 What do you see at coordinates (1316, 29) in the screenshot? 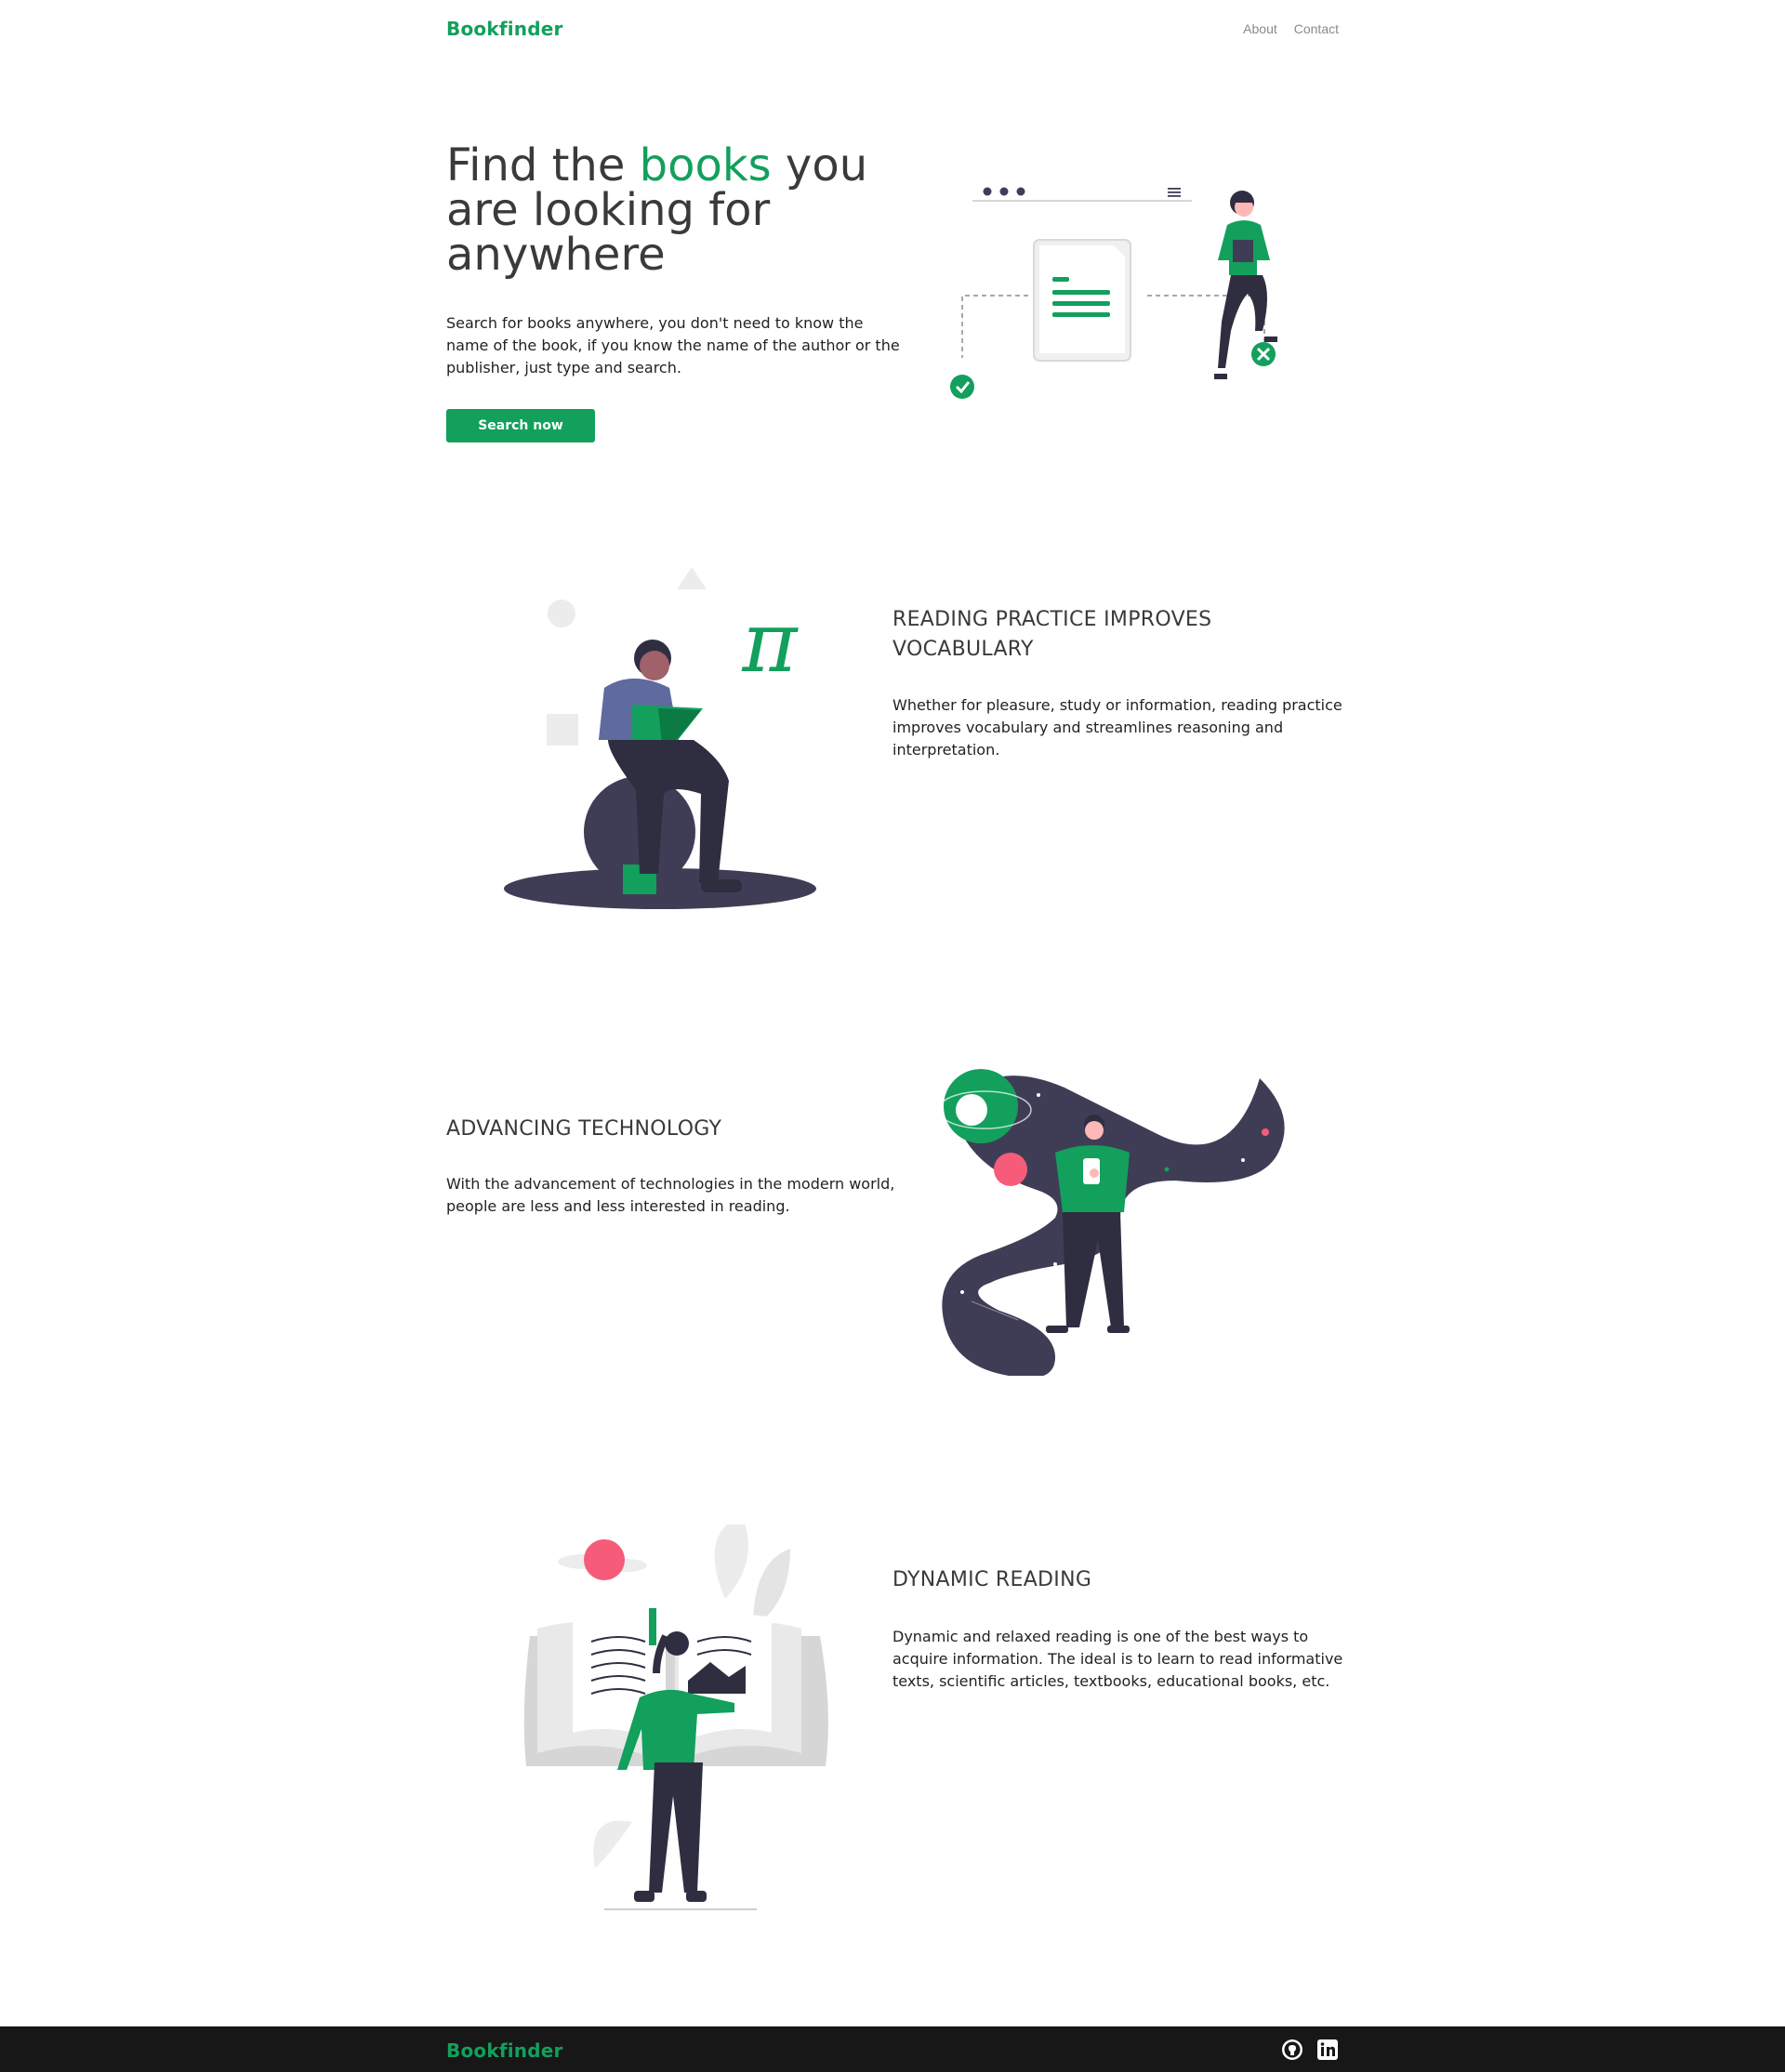
I see `nav-contact-link: Contact` at bounding box center [1316, 29].